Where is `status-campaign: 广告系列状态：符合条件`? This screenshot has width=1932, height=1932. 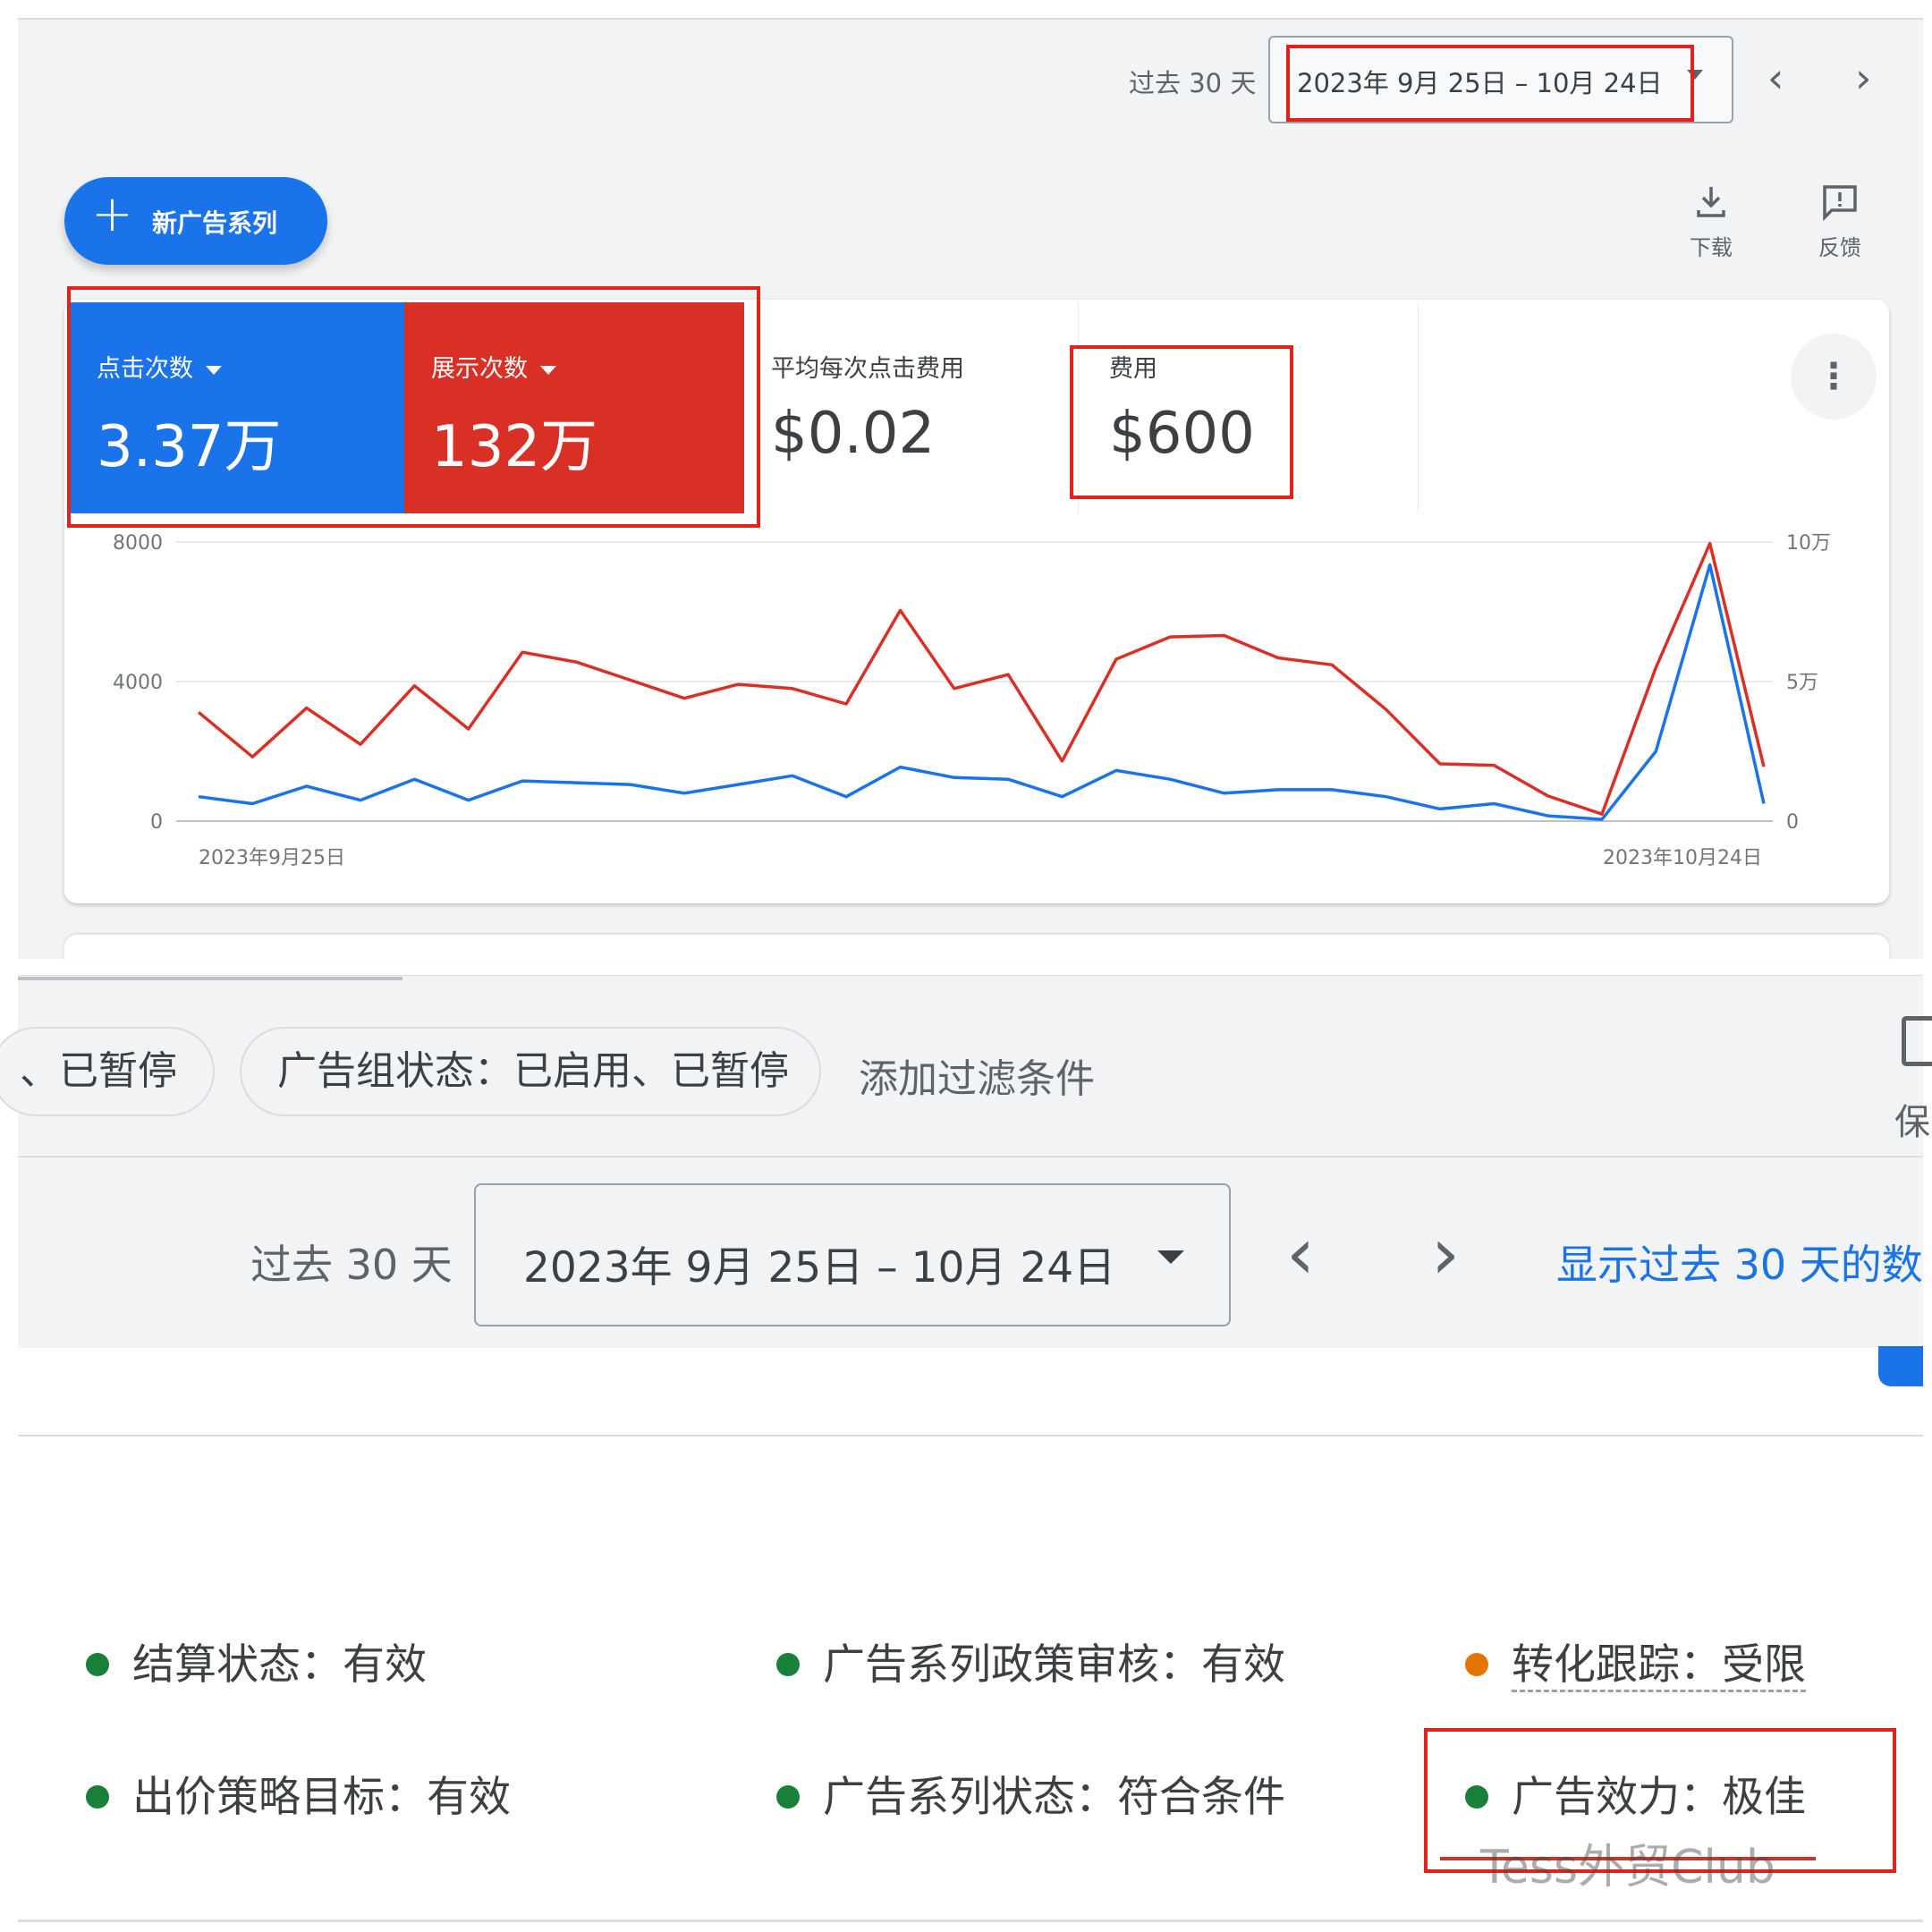 status-campaign: 广告系列状态：符合条件 is located at coordinates (1030, 1793).